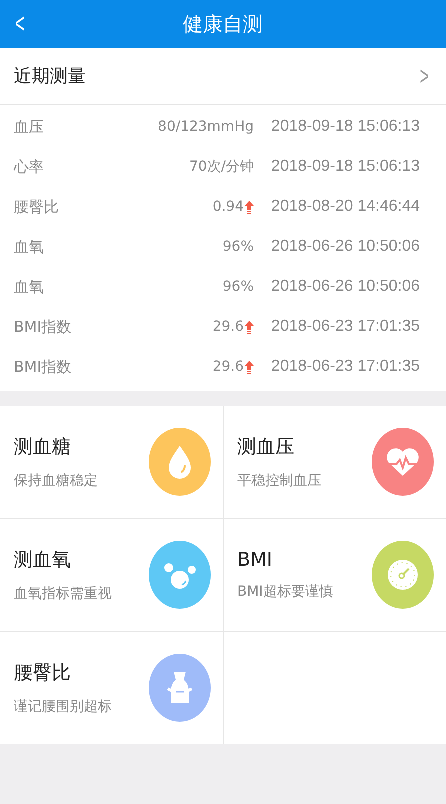 The width and height of the screenshot is (446, 804). I want to click on tile-subtitle: 平稳控制血压, so click(280, 481).